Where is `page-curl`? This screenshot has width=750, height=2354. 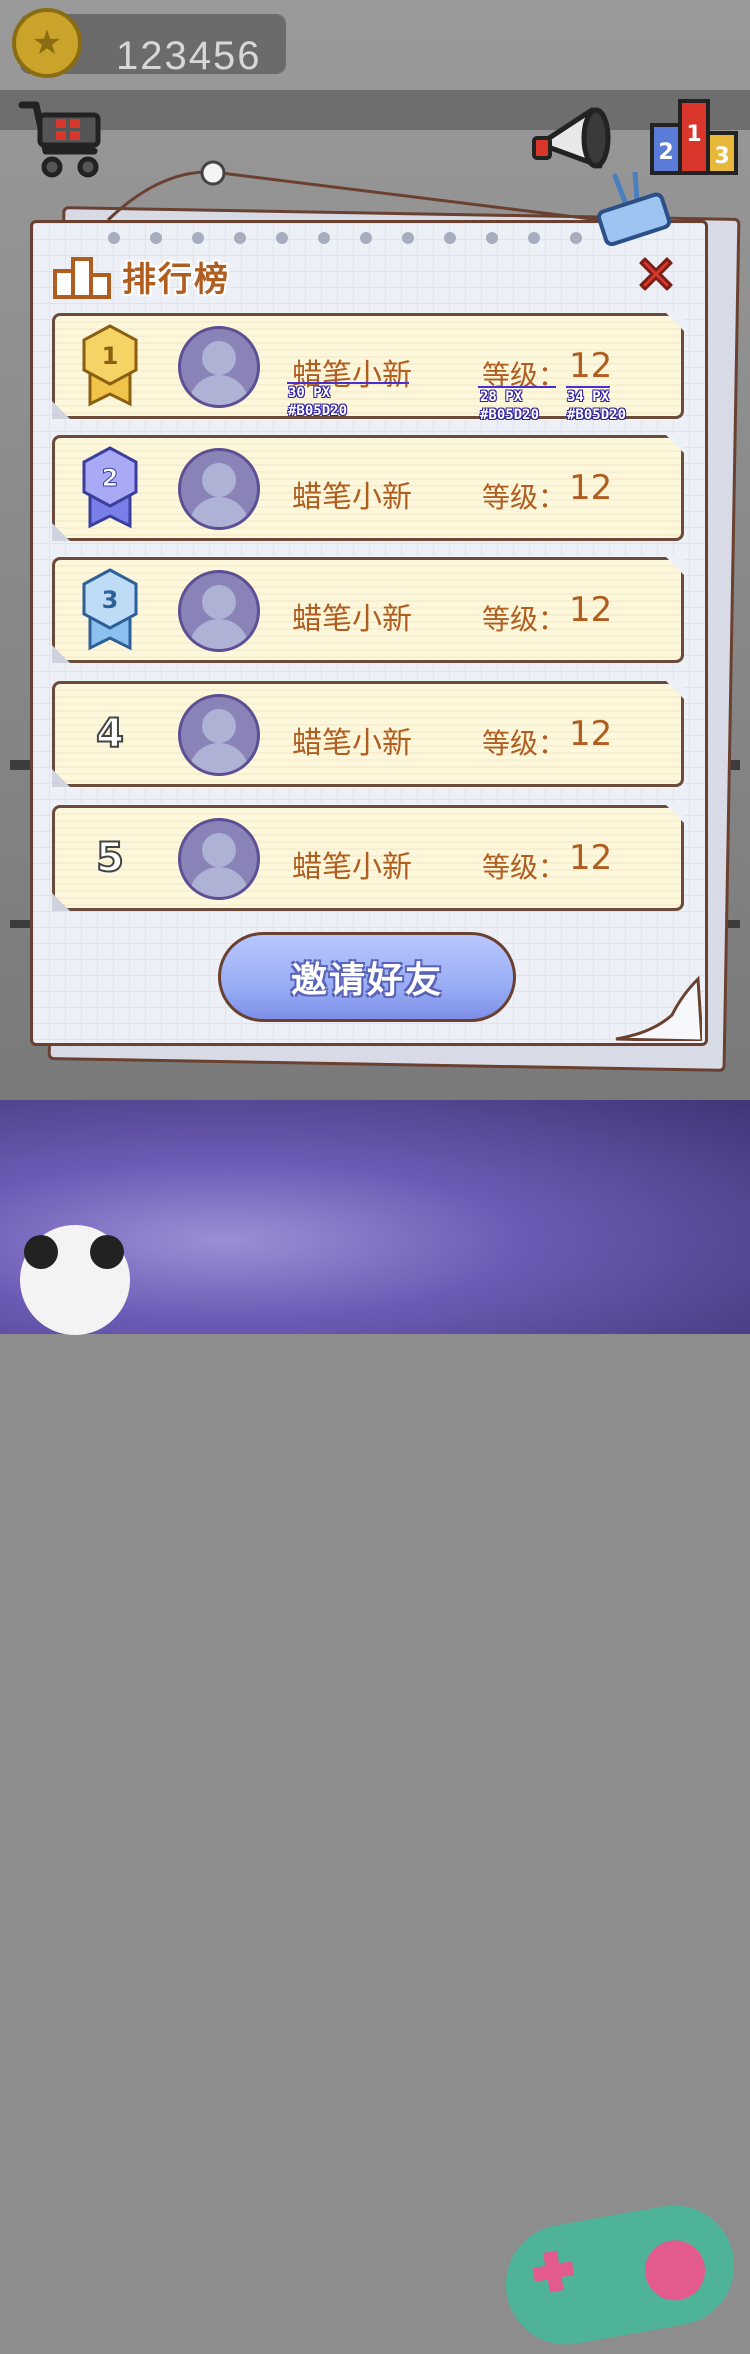 page-curl is located at coordinates (658, 1008).